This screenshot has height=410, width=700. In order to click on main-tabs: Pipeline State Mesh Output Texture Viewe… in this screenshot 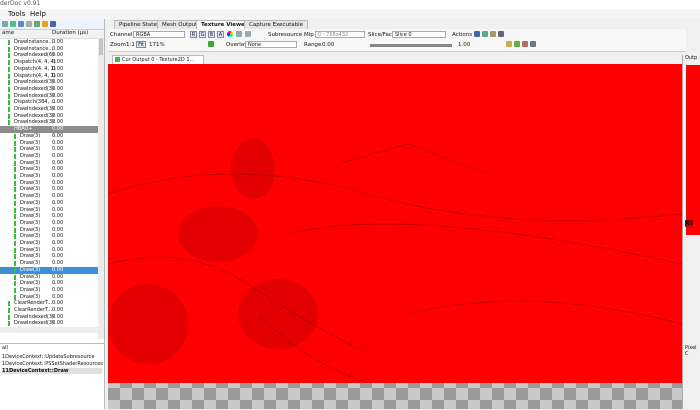, I will do `click(404, 24)`.